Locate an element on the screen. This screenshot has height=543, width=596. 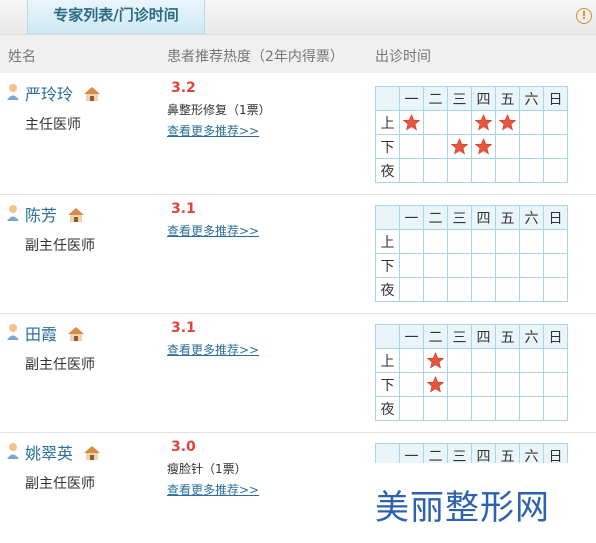
doctor-score: 3.1 is located at coordinates (183, 328).